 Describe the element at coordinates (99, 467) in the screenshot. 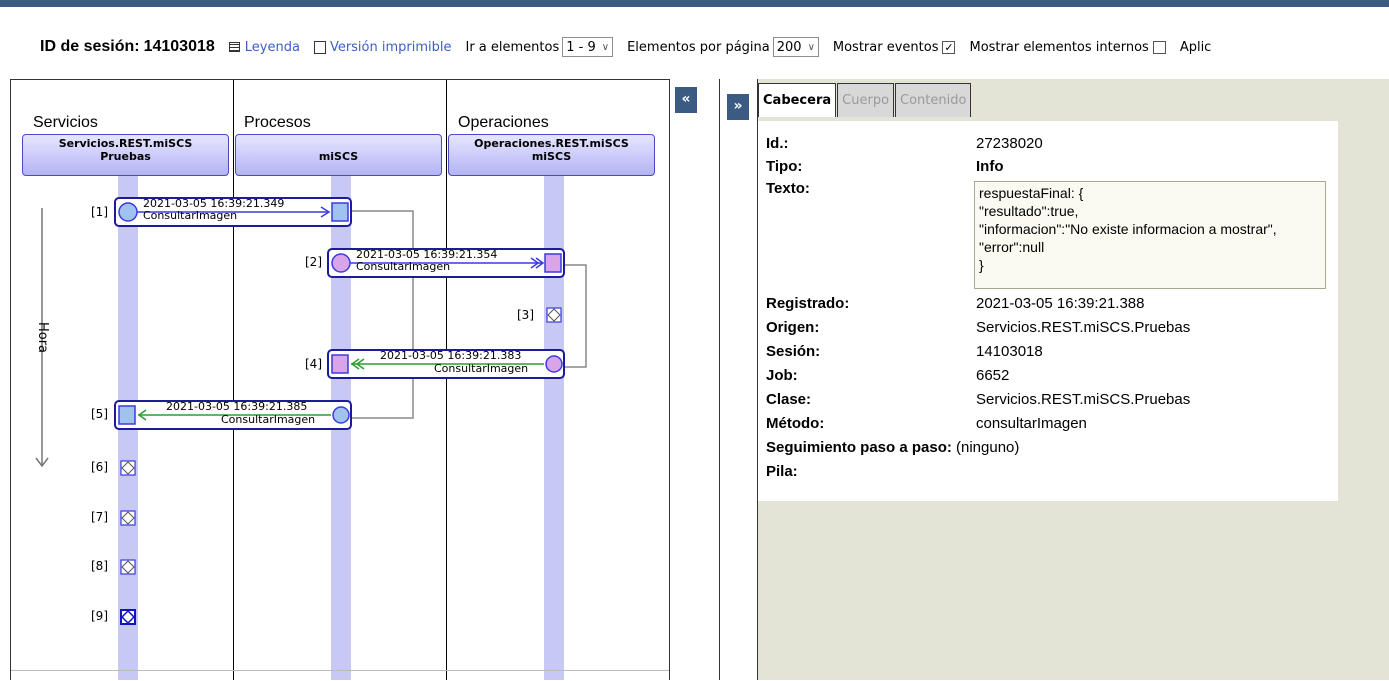

I see `event-index: [6]` at that location.